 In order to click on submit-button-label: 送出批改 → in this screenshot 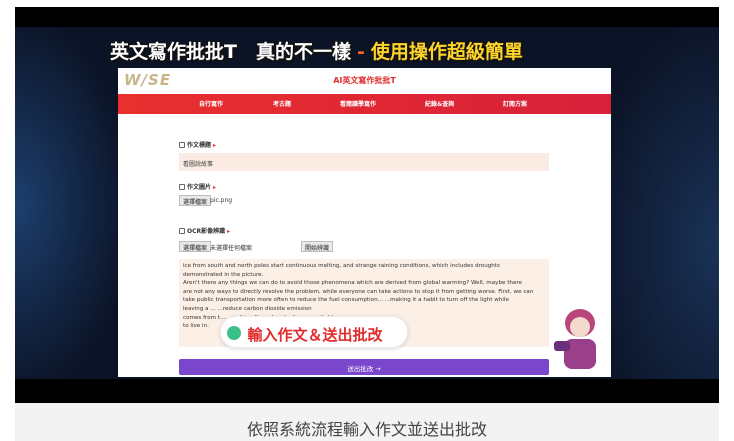, I will do `click(364, 369)`.